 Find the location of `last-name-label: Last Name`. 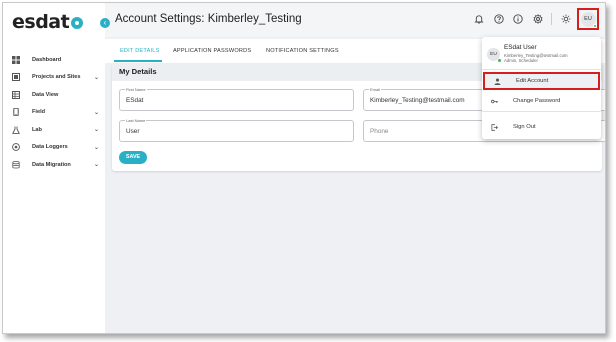

last-name-label: Last Name is located at coordinates (136, 120).